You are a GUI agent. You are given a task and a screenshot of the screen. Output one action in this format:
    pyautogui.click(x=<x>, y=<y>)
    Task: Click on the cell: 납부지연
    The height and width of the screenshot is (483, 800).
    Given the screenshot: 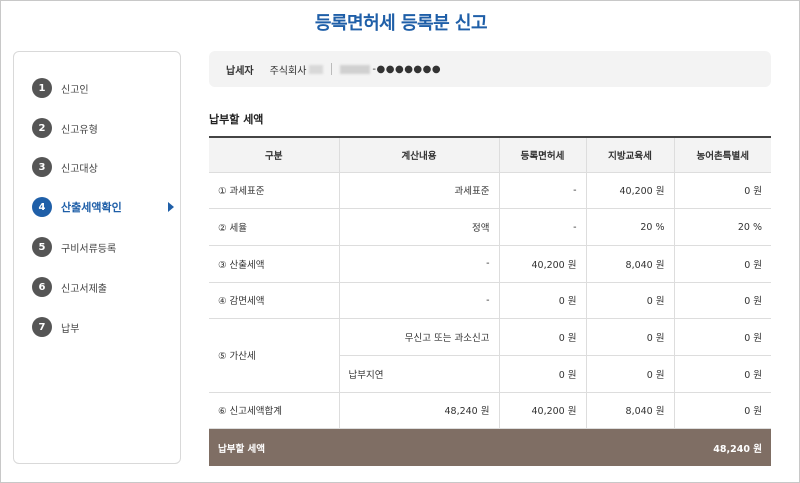 What is the action you would take?
    pyautogui.click(x=418, y=374)
    